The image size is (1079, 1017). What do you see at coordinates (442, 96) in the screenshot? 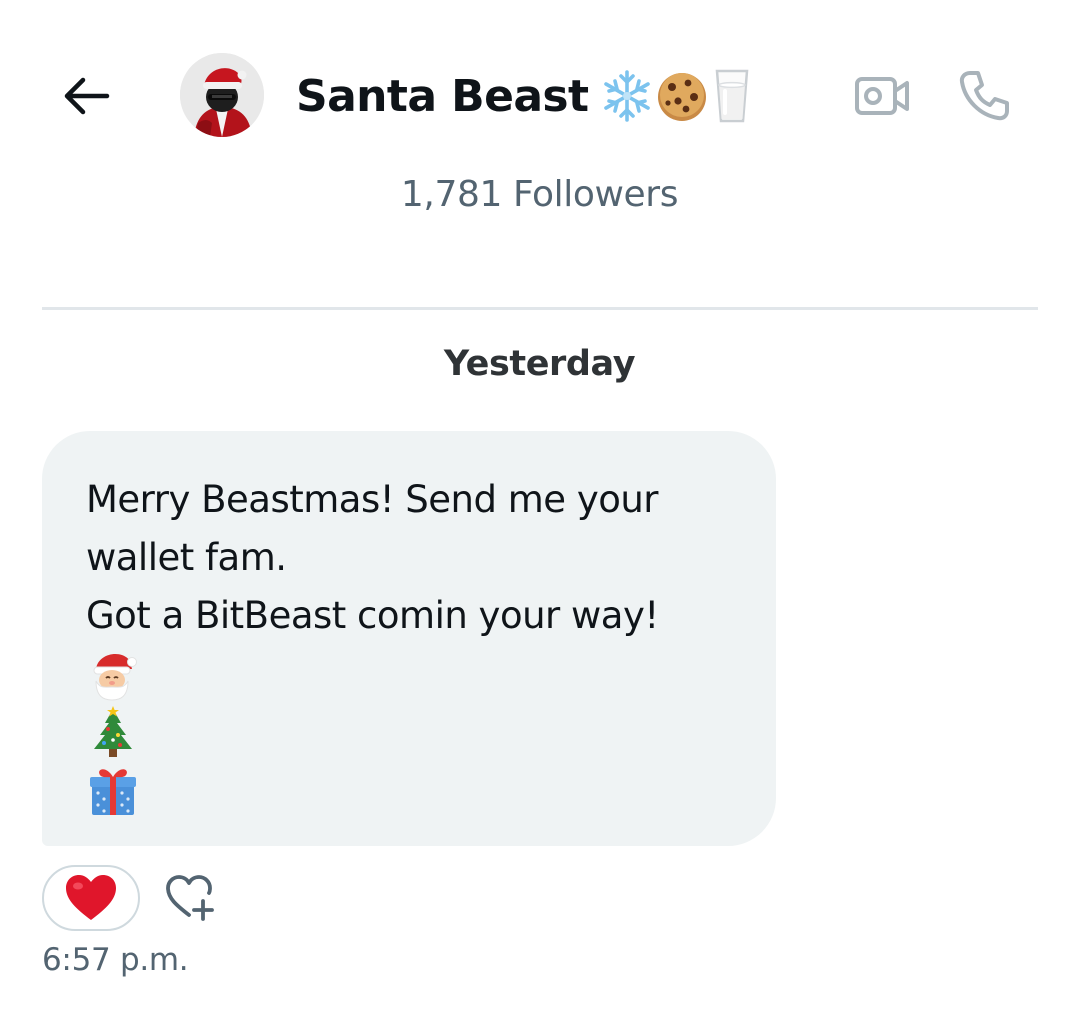
I see `contact-name: Santa Beast` at bounding box center [442, 96].